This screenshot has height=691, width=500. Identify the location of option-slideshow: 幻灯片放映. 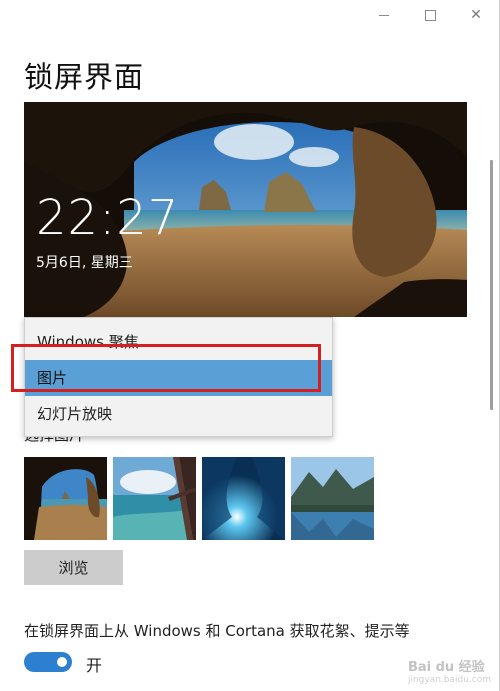
(178, 414).